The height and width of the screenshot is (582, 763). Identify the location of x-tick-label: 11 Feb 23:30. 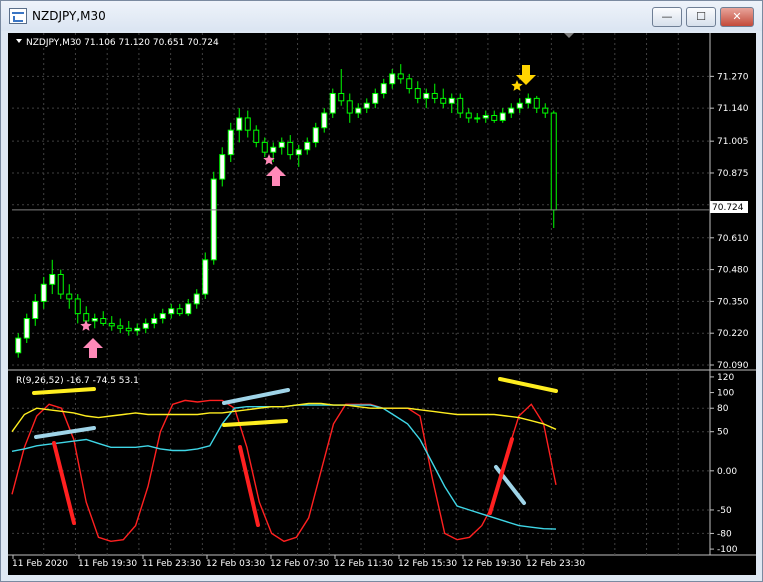
(171, 564).